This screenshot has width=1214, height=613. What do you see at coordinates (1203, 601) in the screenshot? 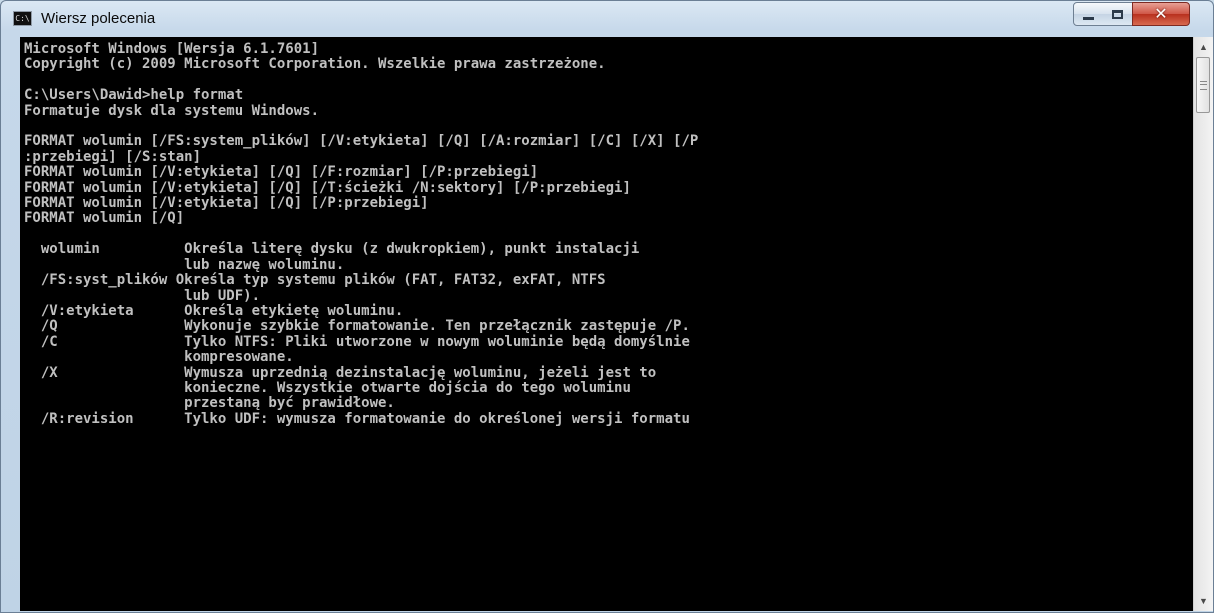
I see `scroll-down-arrow-icon: ▼` at bounding box center [1203, 601].